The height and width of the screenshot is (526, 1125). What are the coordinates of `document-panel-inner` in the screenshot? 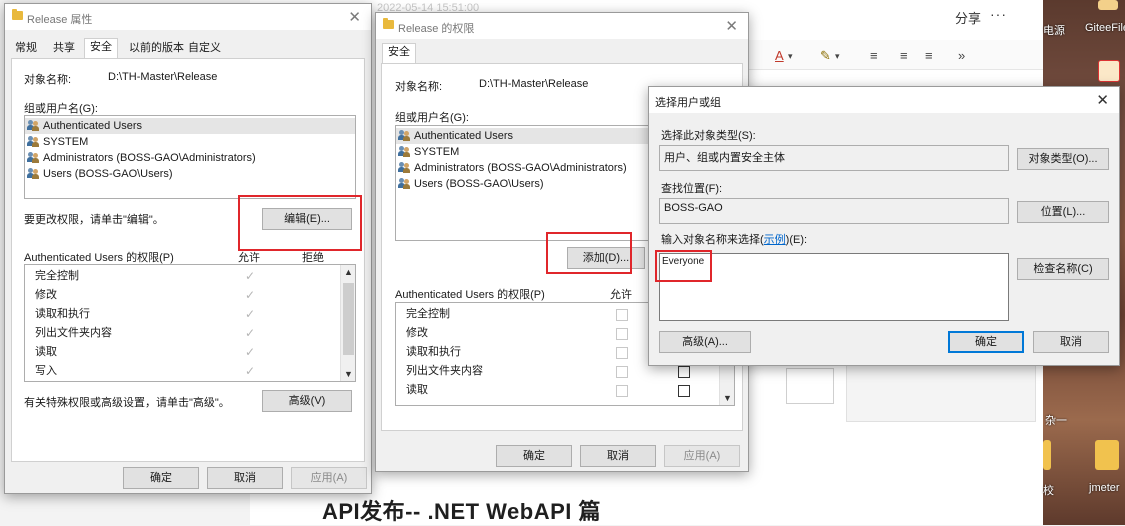 It's located at (810, 386).